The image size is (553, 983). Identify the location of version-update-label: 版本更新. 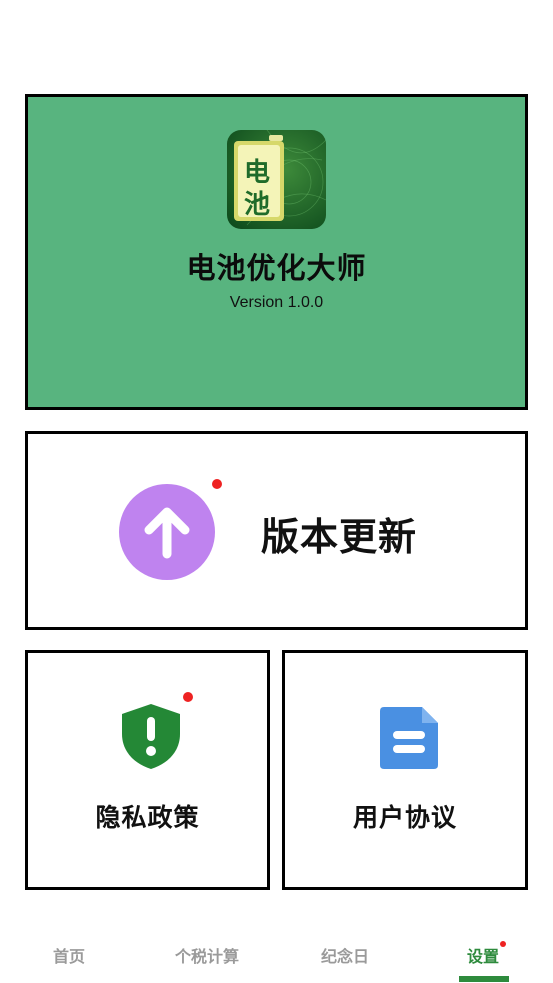
(339, 537).